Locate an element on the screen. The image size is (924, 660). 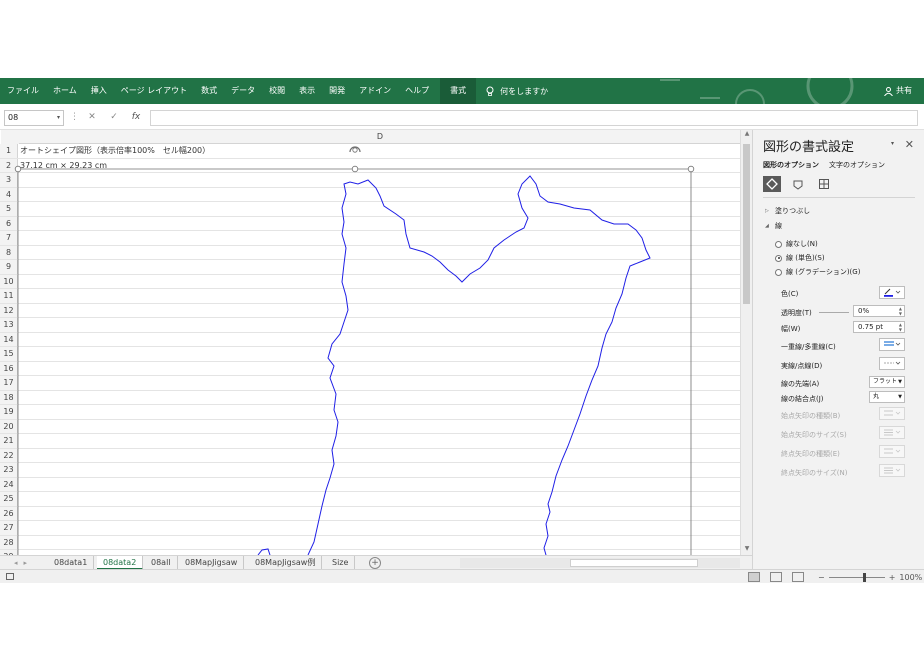
share-button: 共有 is located at coordinates (898, 91).